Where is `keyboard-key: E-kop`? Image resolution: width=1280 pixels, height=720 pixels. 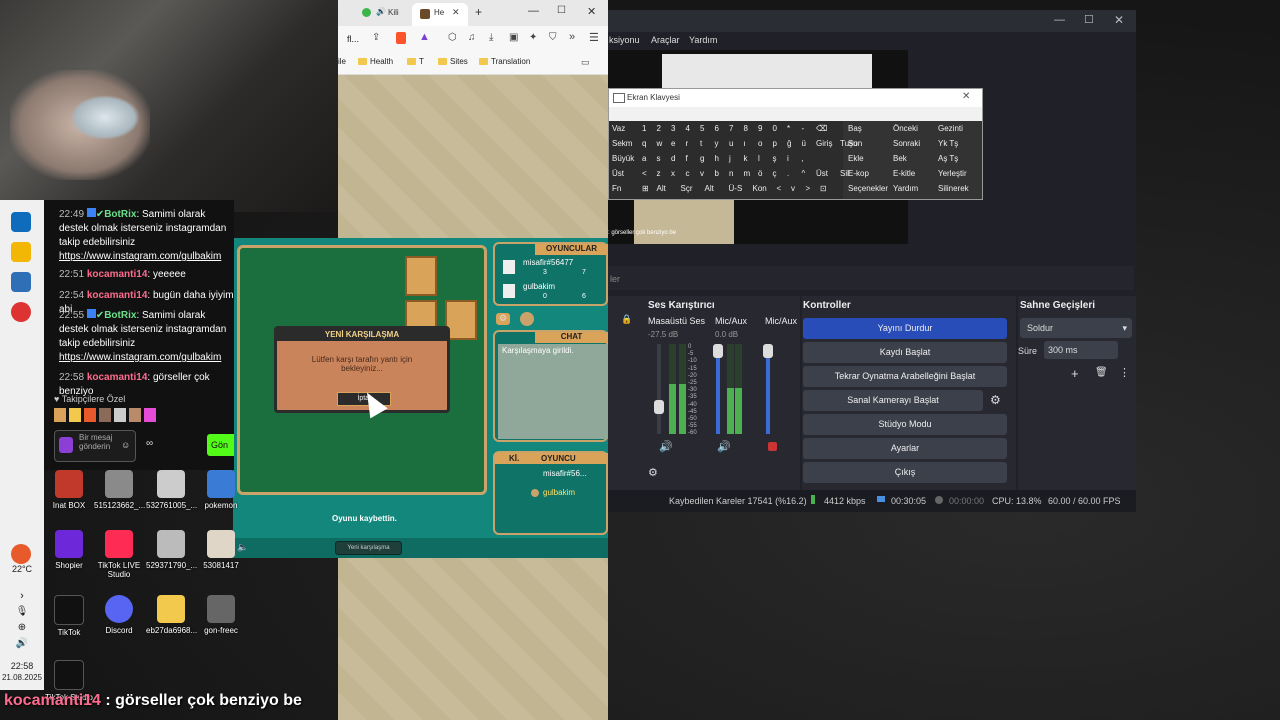
keyboard-key: E-kop is located at coordinates (858, 173).